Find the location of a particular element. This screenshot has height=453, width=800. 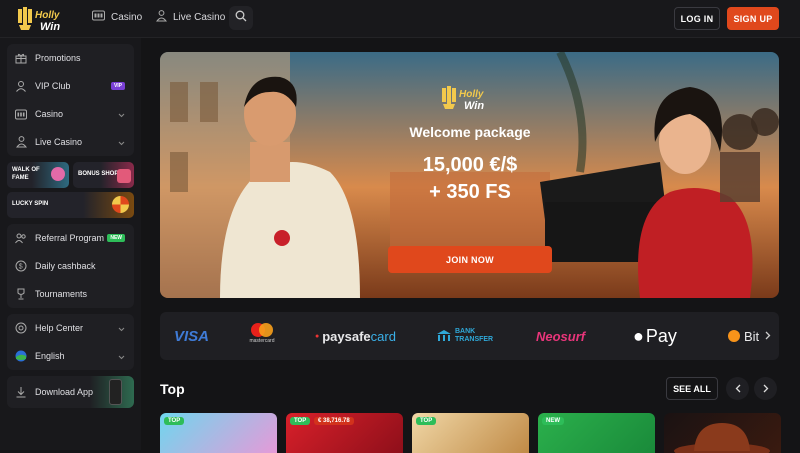

users-icon is located at coordinates (21, 238).